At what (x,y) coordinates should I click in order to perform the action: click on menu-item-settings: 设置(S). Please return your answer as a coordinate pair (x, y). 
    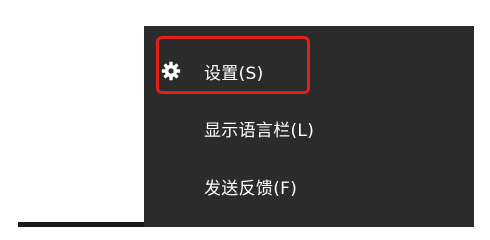
    Looking at the image, I should click on (309, 71).